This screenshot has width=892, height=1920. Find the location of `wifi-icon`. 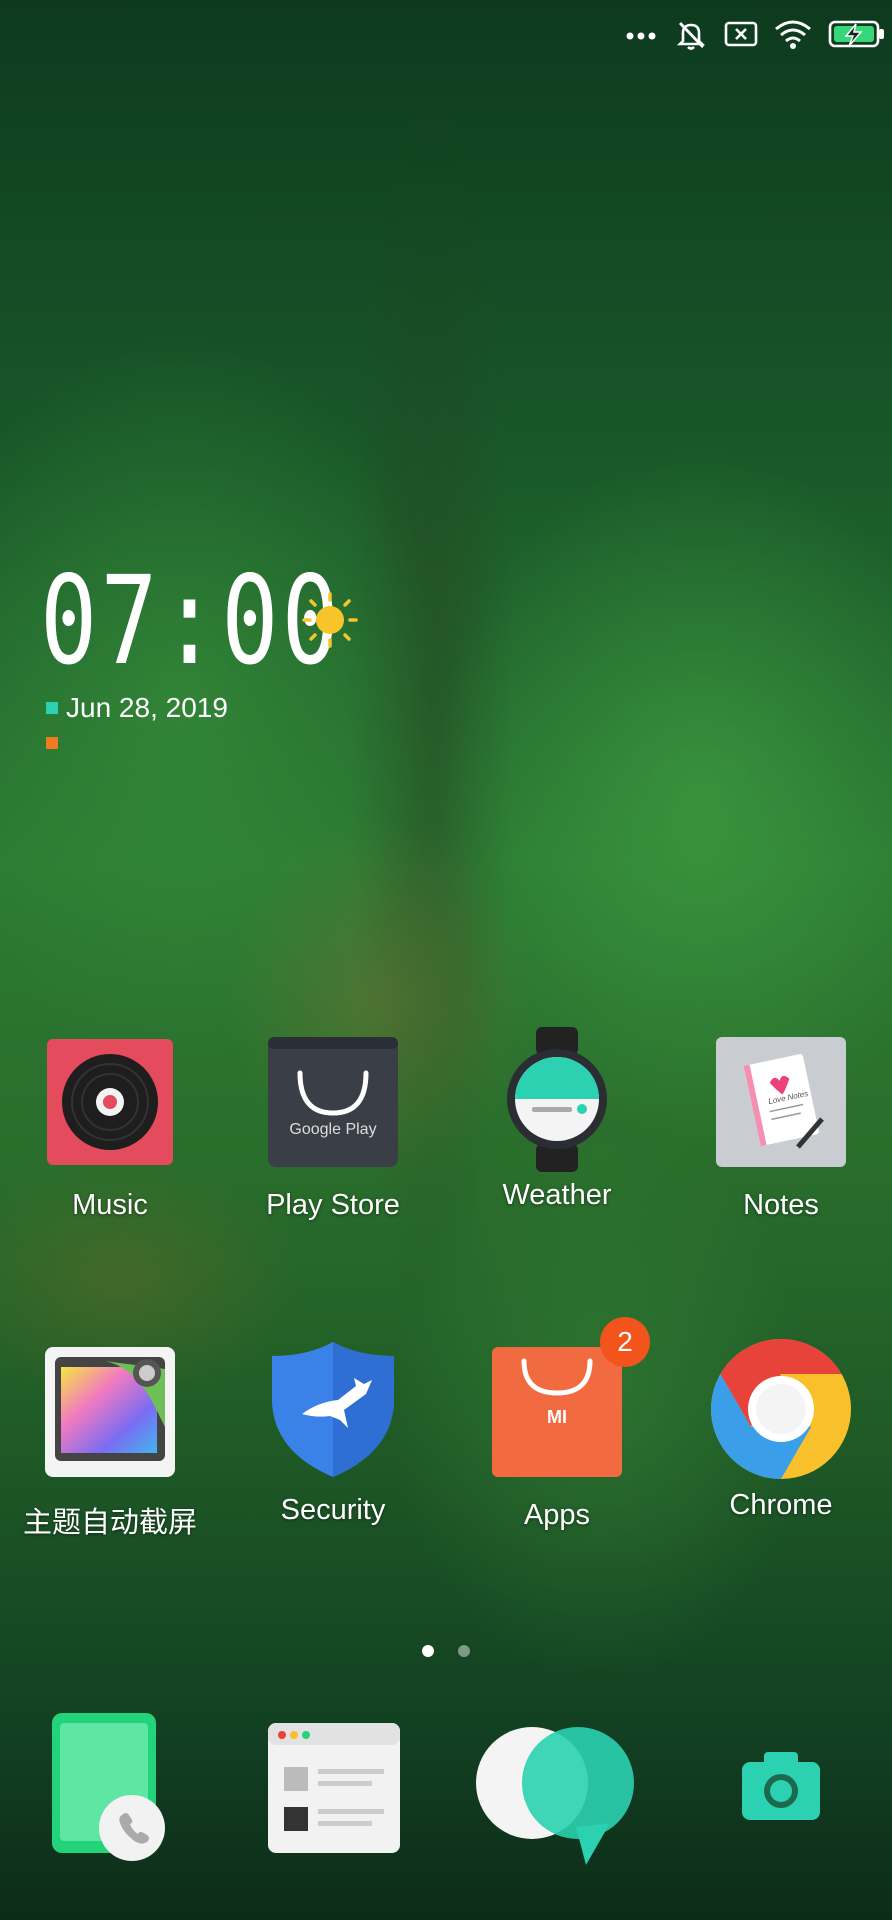

wifi-icon is located at coordinates (793, 34).